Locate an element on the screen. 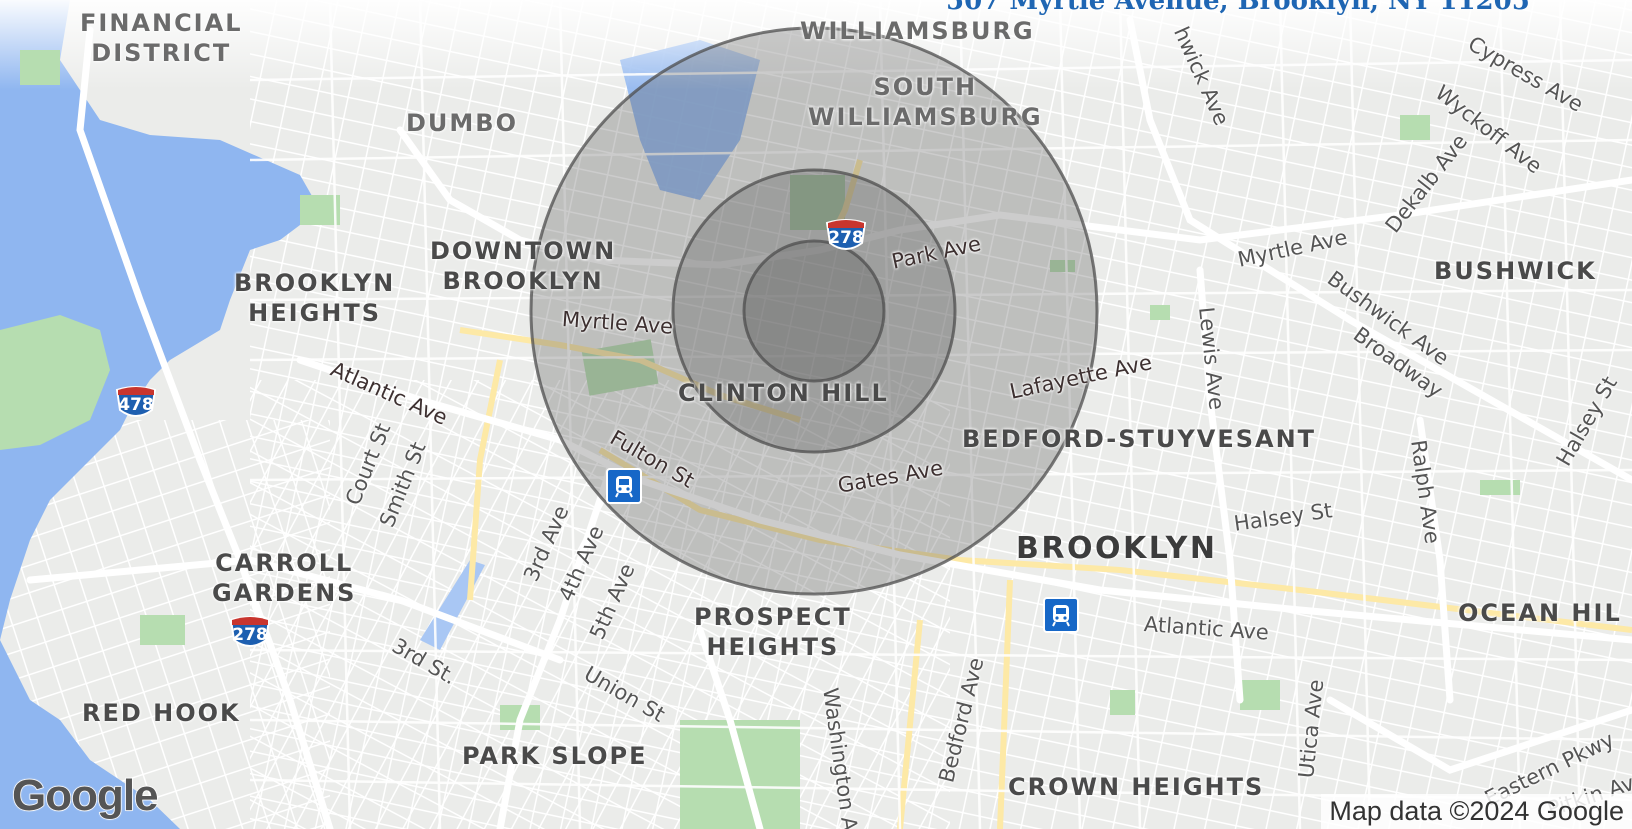 The width and height of the screenshot is (1632, 829). neighborhood-carroll-gardens: CARROLL GARDENS is located at coordinates (284, 578).